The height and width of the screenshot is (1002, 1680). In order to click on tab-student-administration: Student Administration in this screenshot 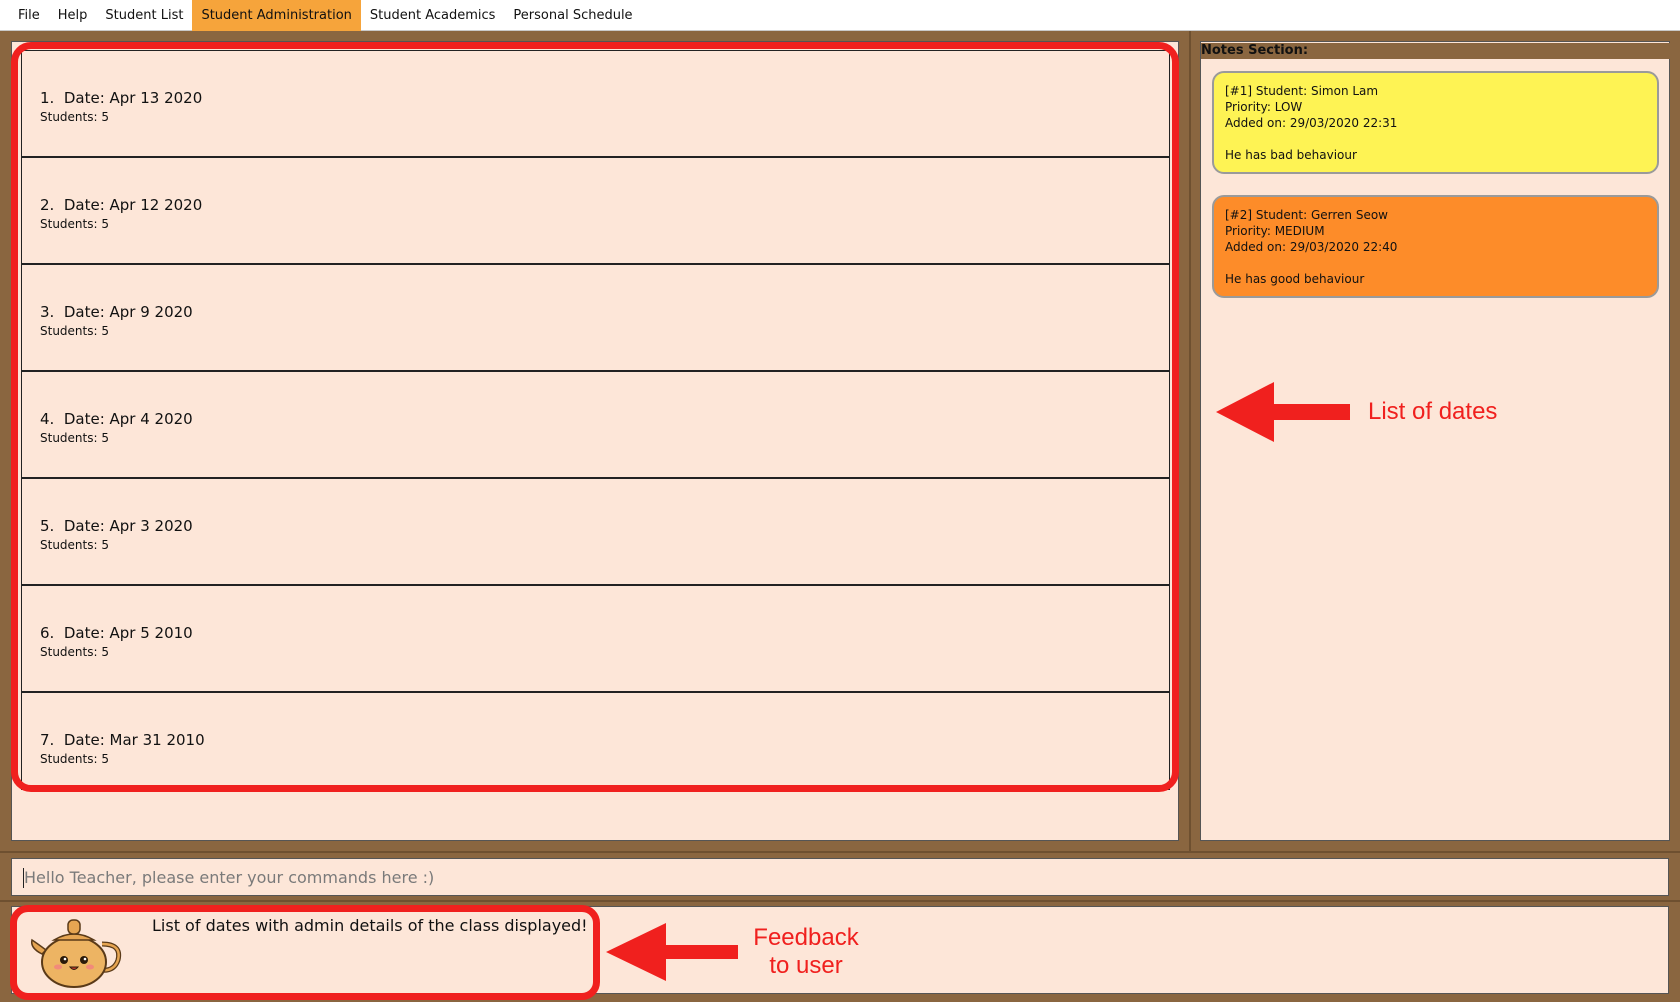, I will do `click(276, 15)`.